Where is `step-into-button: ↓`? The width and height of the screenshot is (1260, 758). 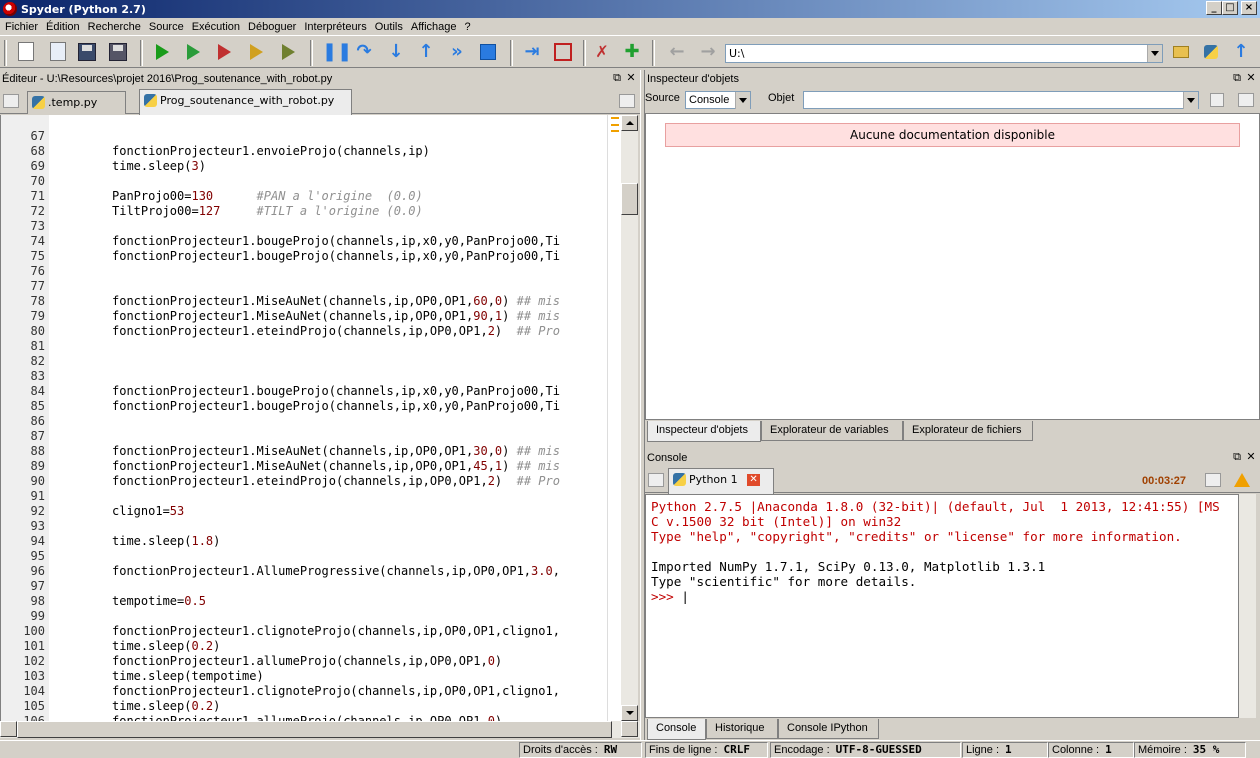 step-into-button: ↓ is located at coordinates (396, 52).